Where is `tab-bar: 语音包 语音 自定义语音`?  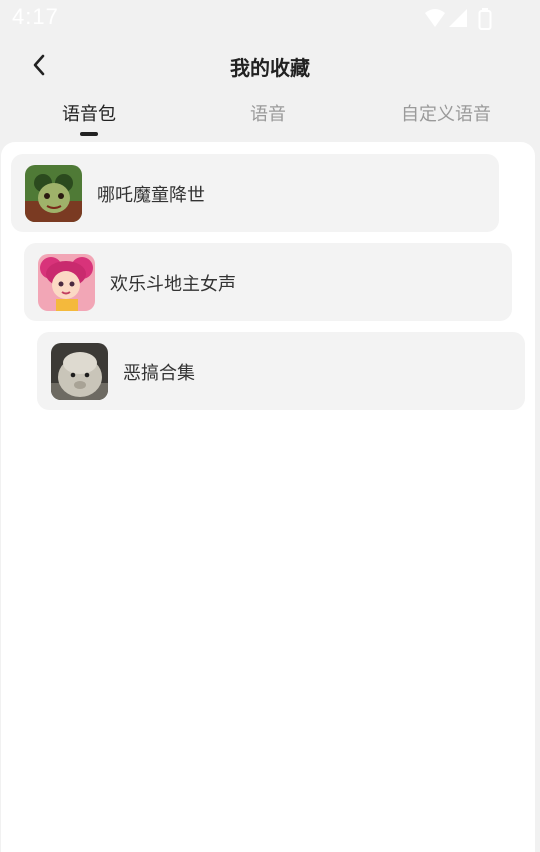
tab-bar: 语音包 语音 自定义语音 is located at coordinates (270, 118).